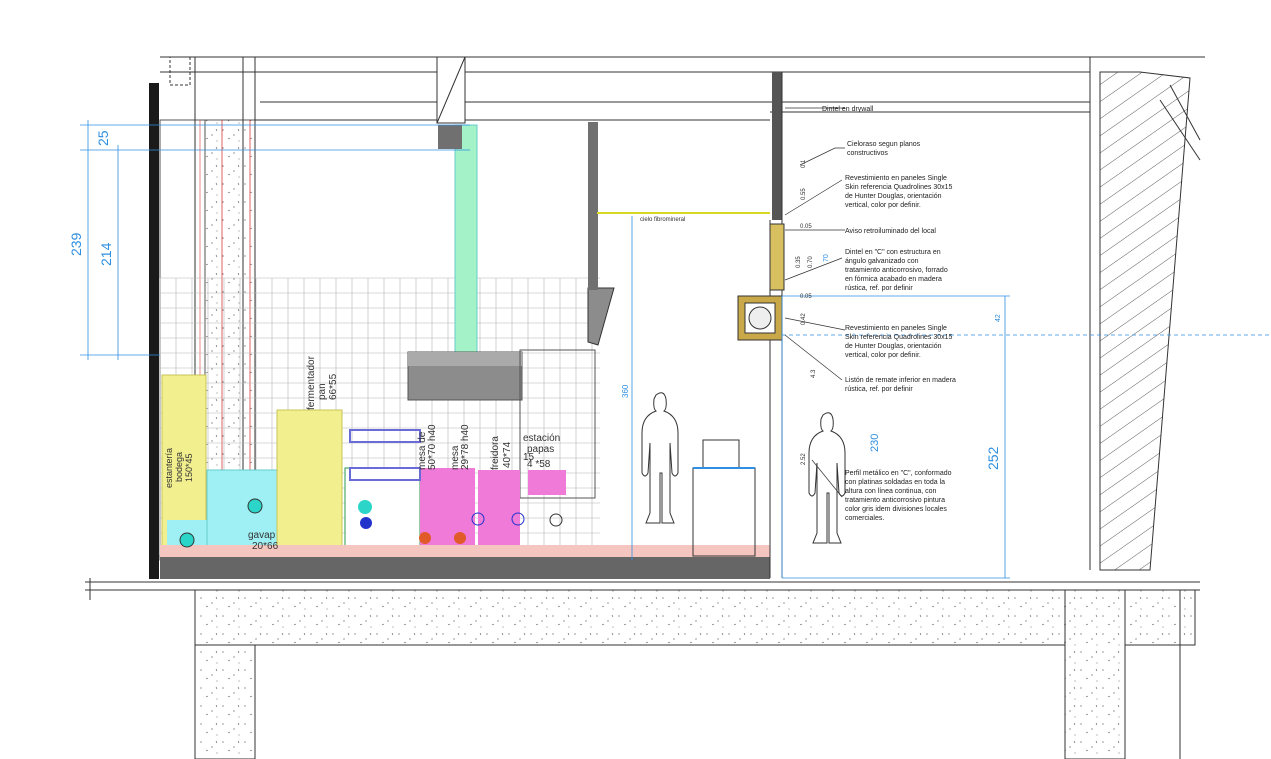  What do you see at coordinates (898, 473) in the screenshot?
I see `note-perfil-1: Perfil metálico en "C", conformado` at bounding box center [898, 473].